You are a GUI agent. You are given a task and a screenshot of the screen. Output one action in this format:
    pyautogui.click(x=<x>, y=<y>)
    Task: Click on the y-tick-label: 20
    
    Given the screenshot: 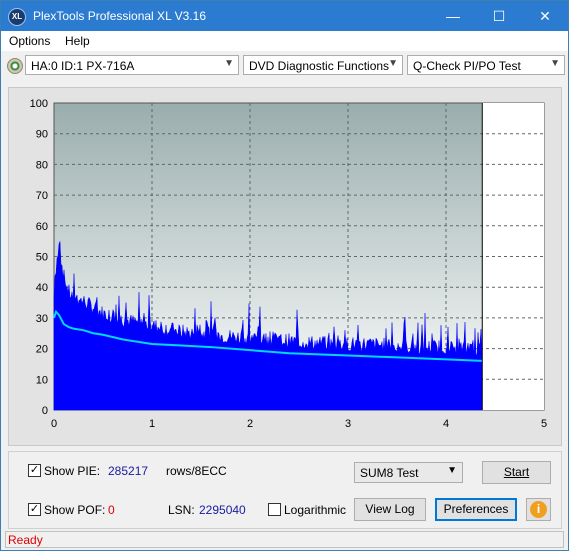 What is the action you would take?
    pyautogui.click(x=42, y=350)
    